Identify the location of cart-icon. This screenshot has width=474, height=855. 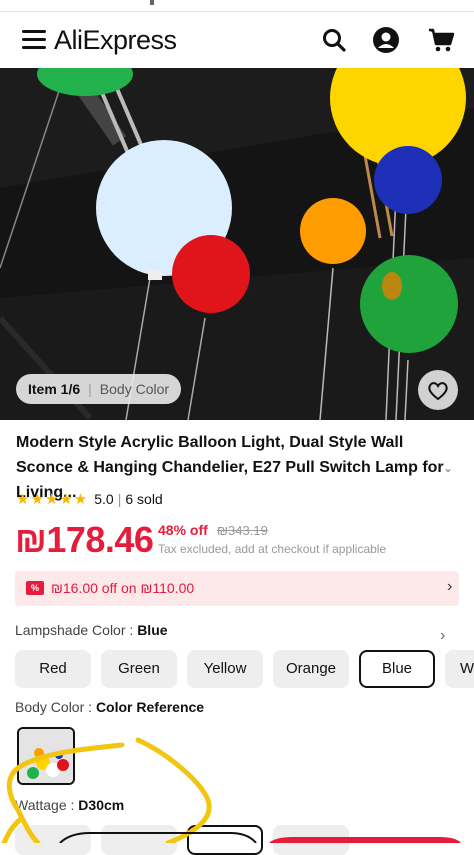
(441, 40).